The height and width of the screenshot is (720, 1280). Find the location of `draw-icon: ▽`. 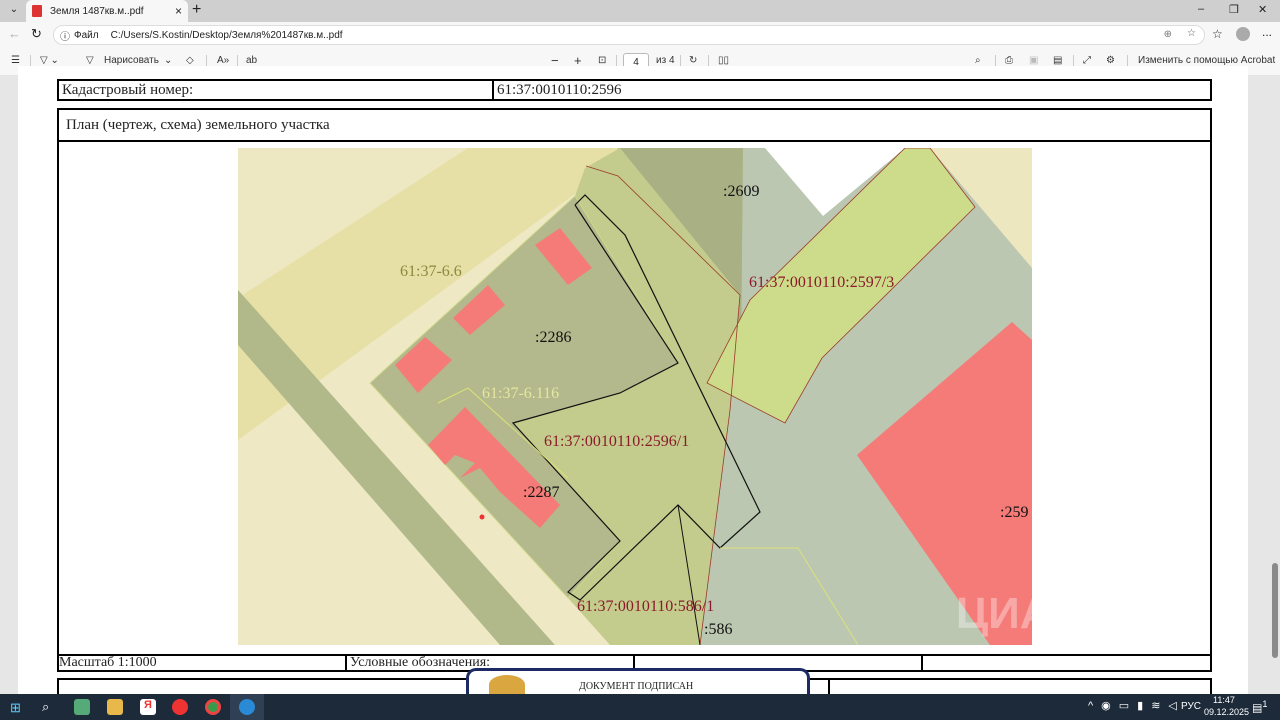

draw-icon: ▽ is located at coordinates (90, 60).